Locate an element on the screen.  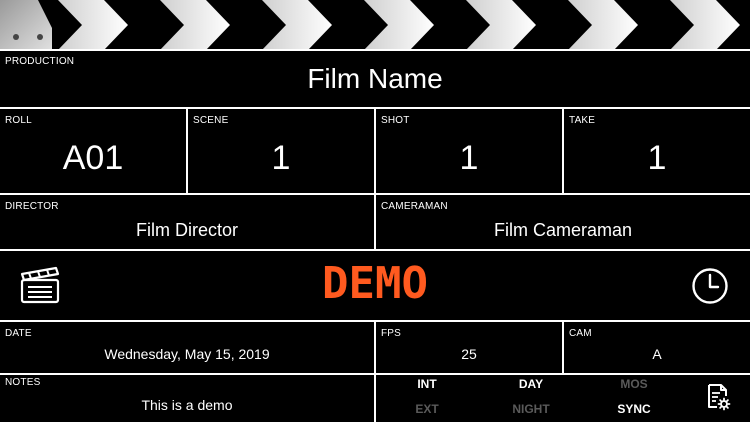
production-field: PRODUCTION Film Name is located at coordinates (375, 79).